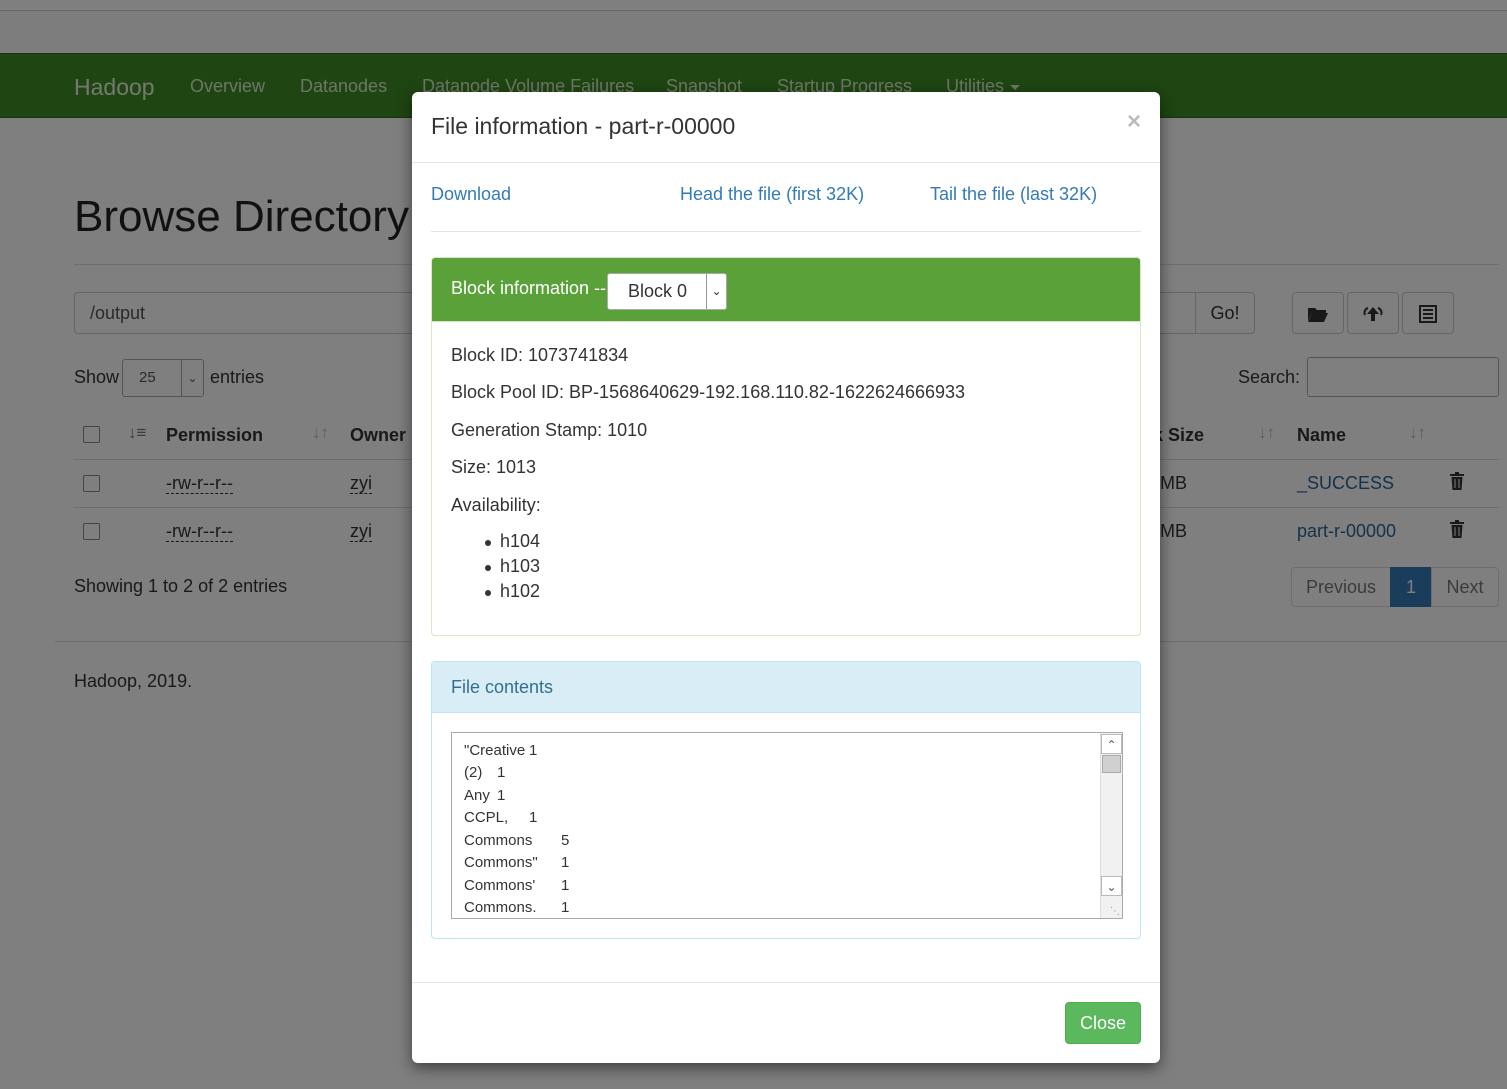 This screenshot has height=1089, width=1507. I want to click on content-line: CCPL, 1, so click(500, 817).